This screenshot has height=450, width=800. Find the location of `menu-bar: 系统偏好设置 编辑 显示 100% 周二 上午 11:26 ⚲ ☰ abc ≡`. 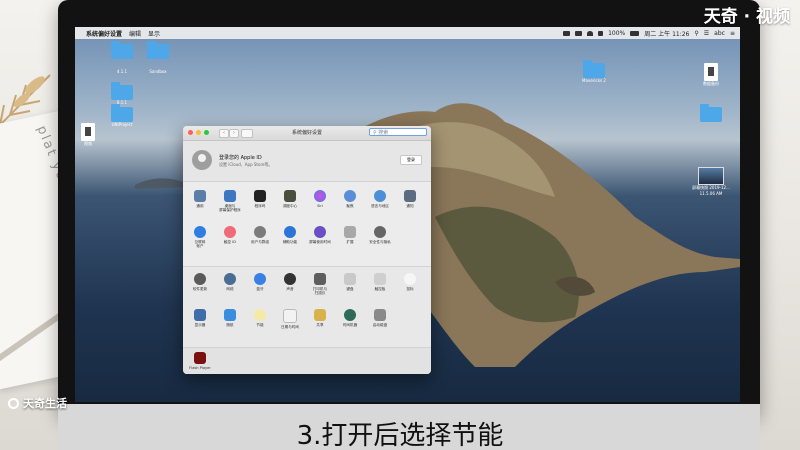

menu-bar: 系统偏好设置 编辑 显示 100% 周二 上午 11:26 ⚲ ☰ abc ≡ is located at coordinates (407, 33).